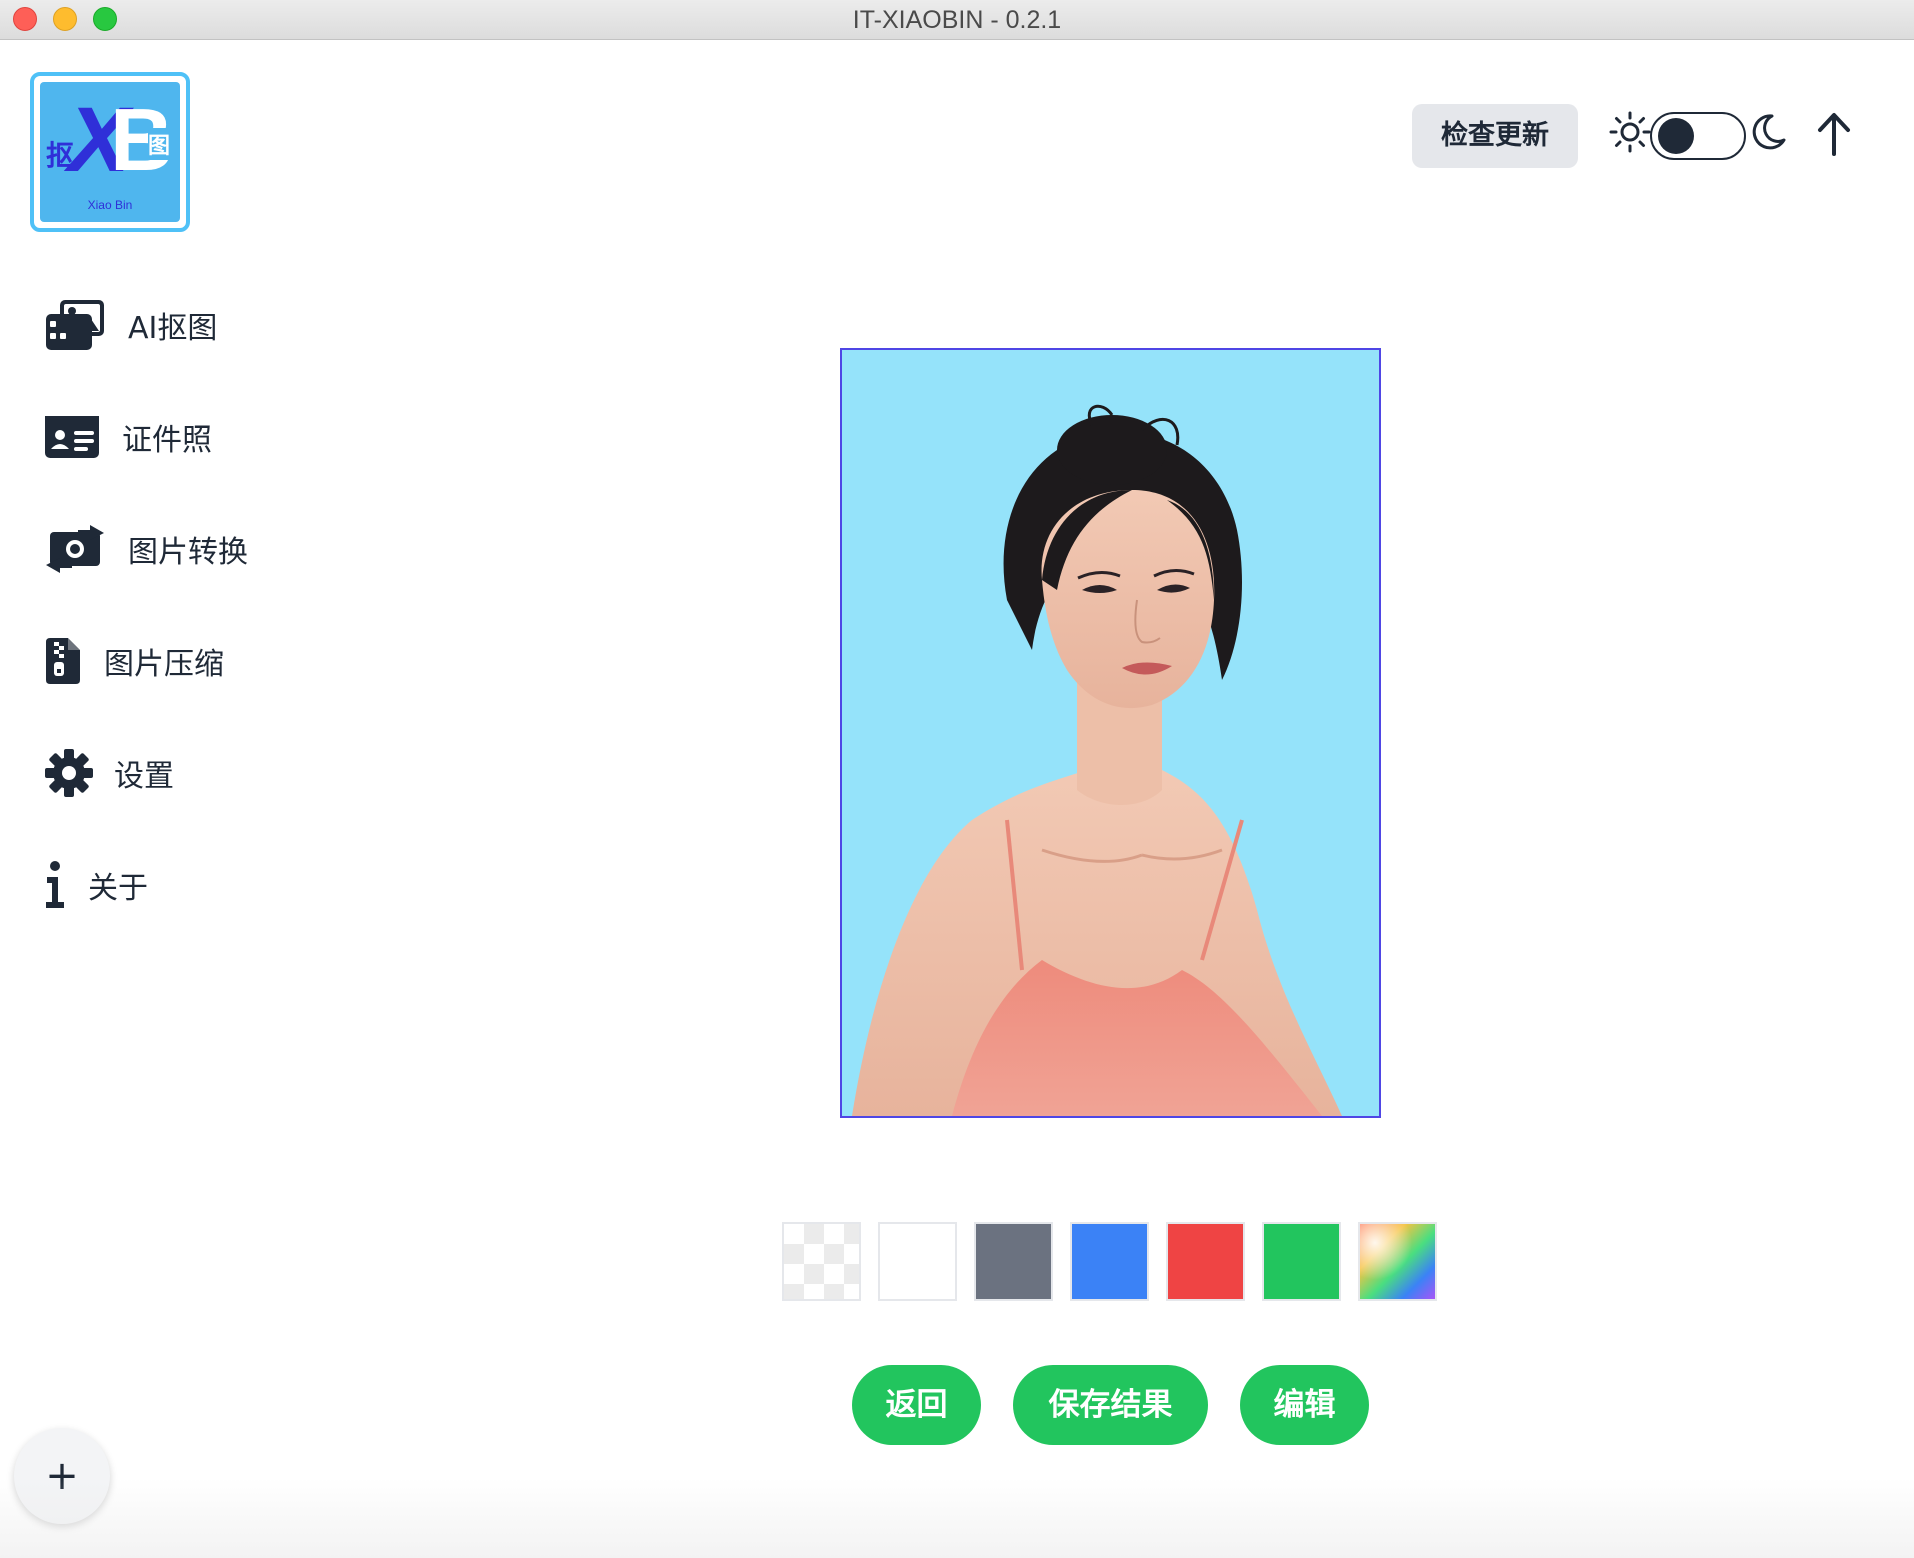  I want to click on back-button: 返回, so click(916, 1405).